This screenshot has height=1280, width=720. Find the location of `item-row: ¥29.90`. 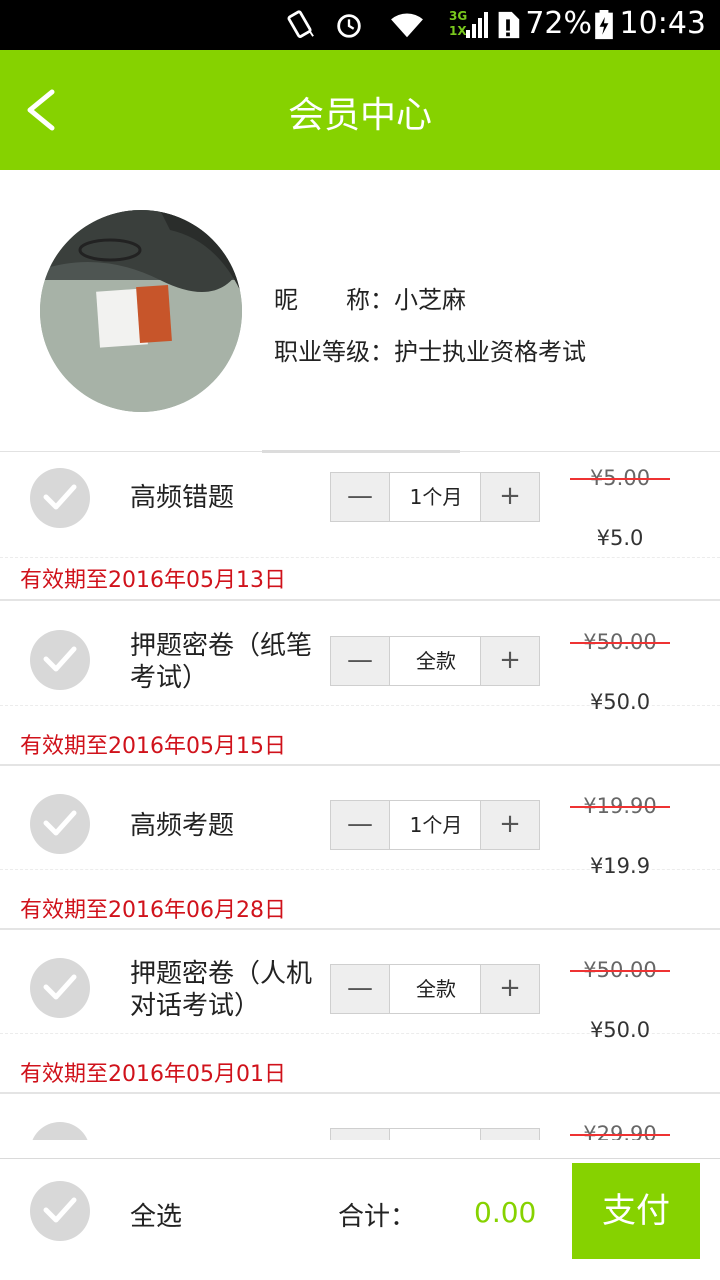

item-row: ¥29.90 is located at coordinates (360, 1116).